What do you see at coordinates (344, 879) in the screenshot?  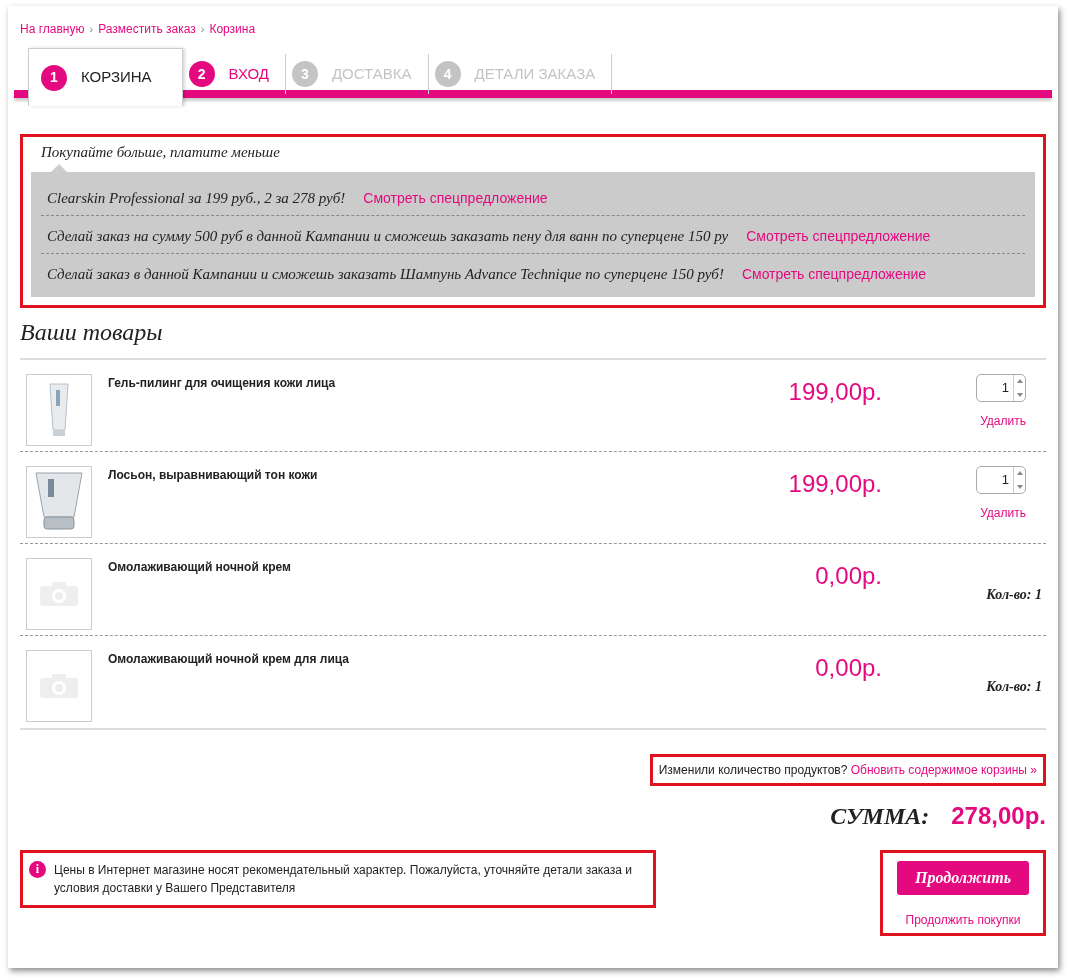 I see `notice-text: Цены в Интернет магазине носят рекомендательный характер. Пожалуйста, уточняйте детали заказа и условия доставки у Вашего Представителя` at bounding box center [344, 879].